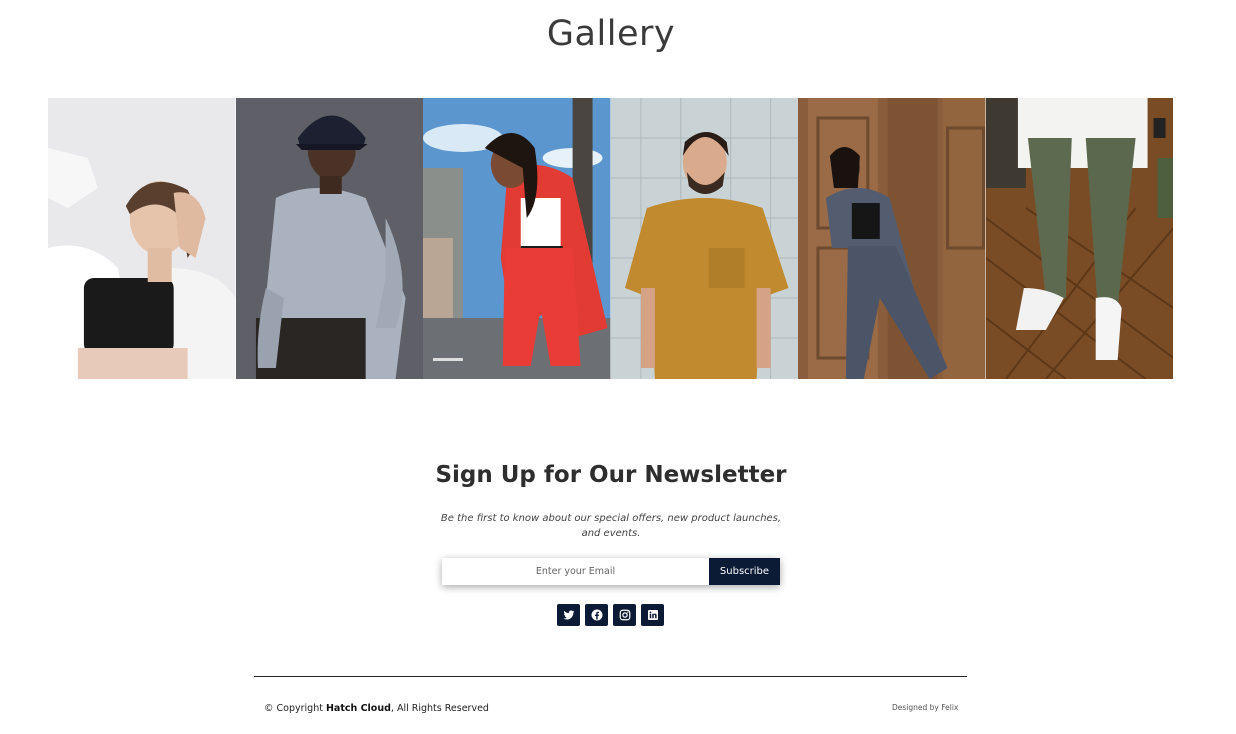 The image size is (1236, 734). I want to click on email-field, so click(575, 571).